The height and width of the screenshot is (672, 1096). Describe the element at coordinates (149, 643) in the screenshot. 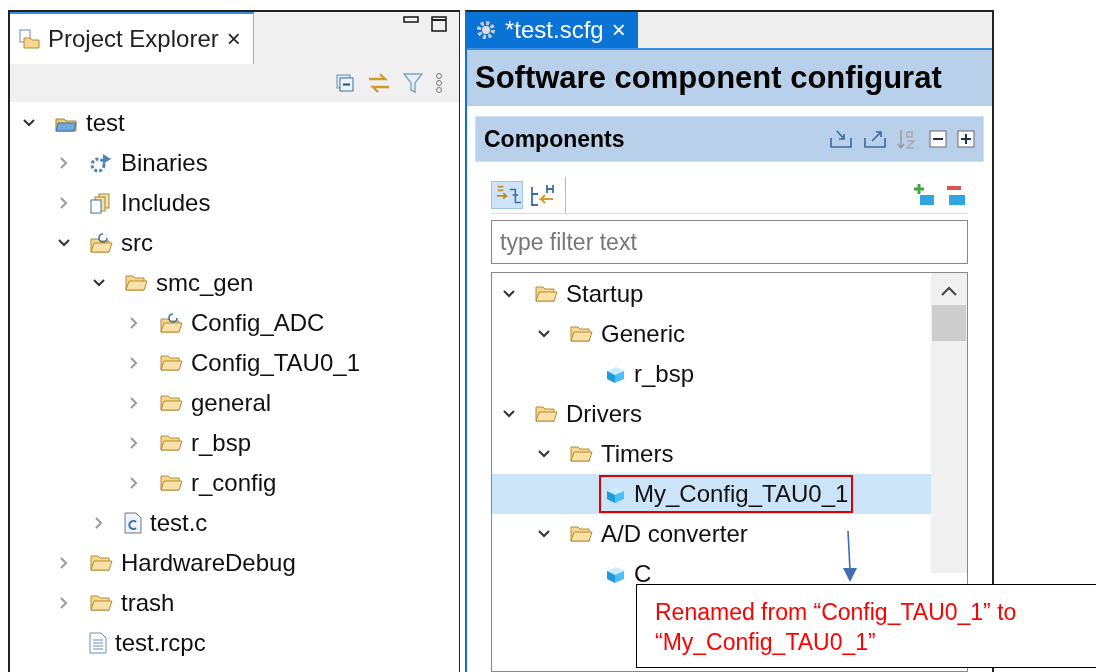

I see `tree-item: test.rcpc` at that location.